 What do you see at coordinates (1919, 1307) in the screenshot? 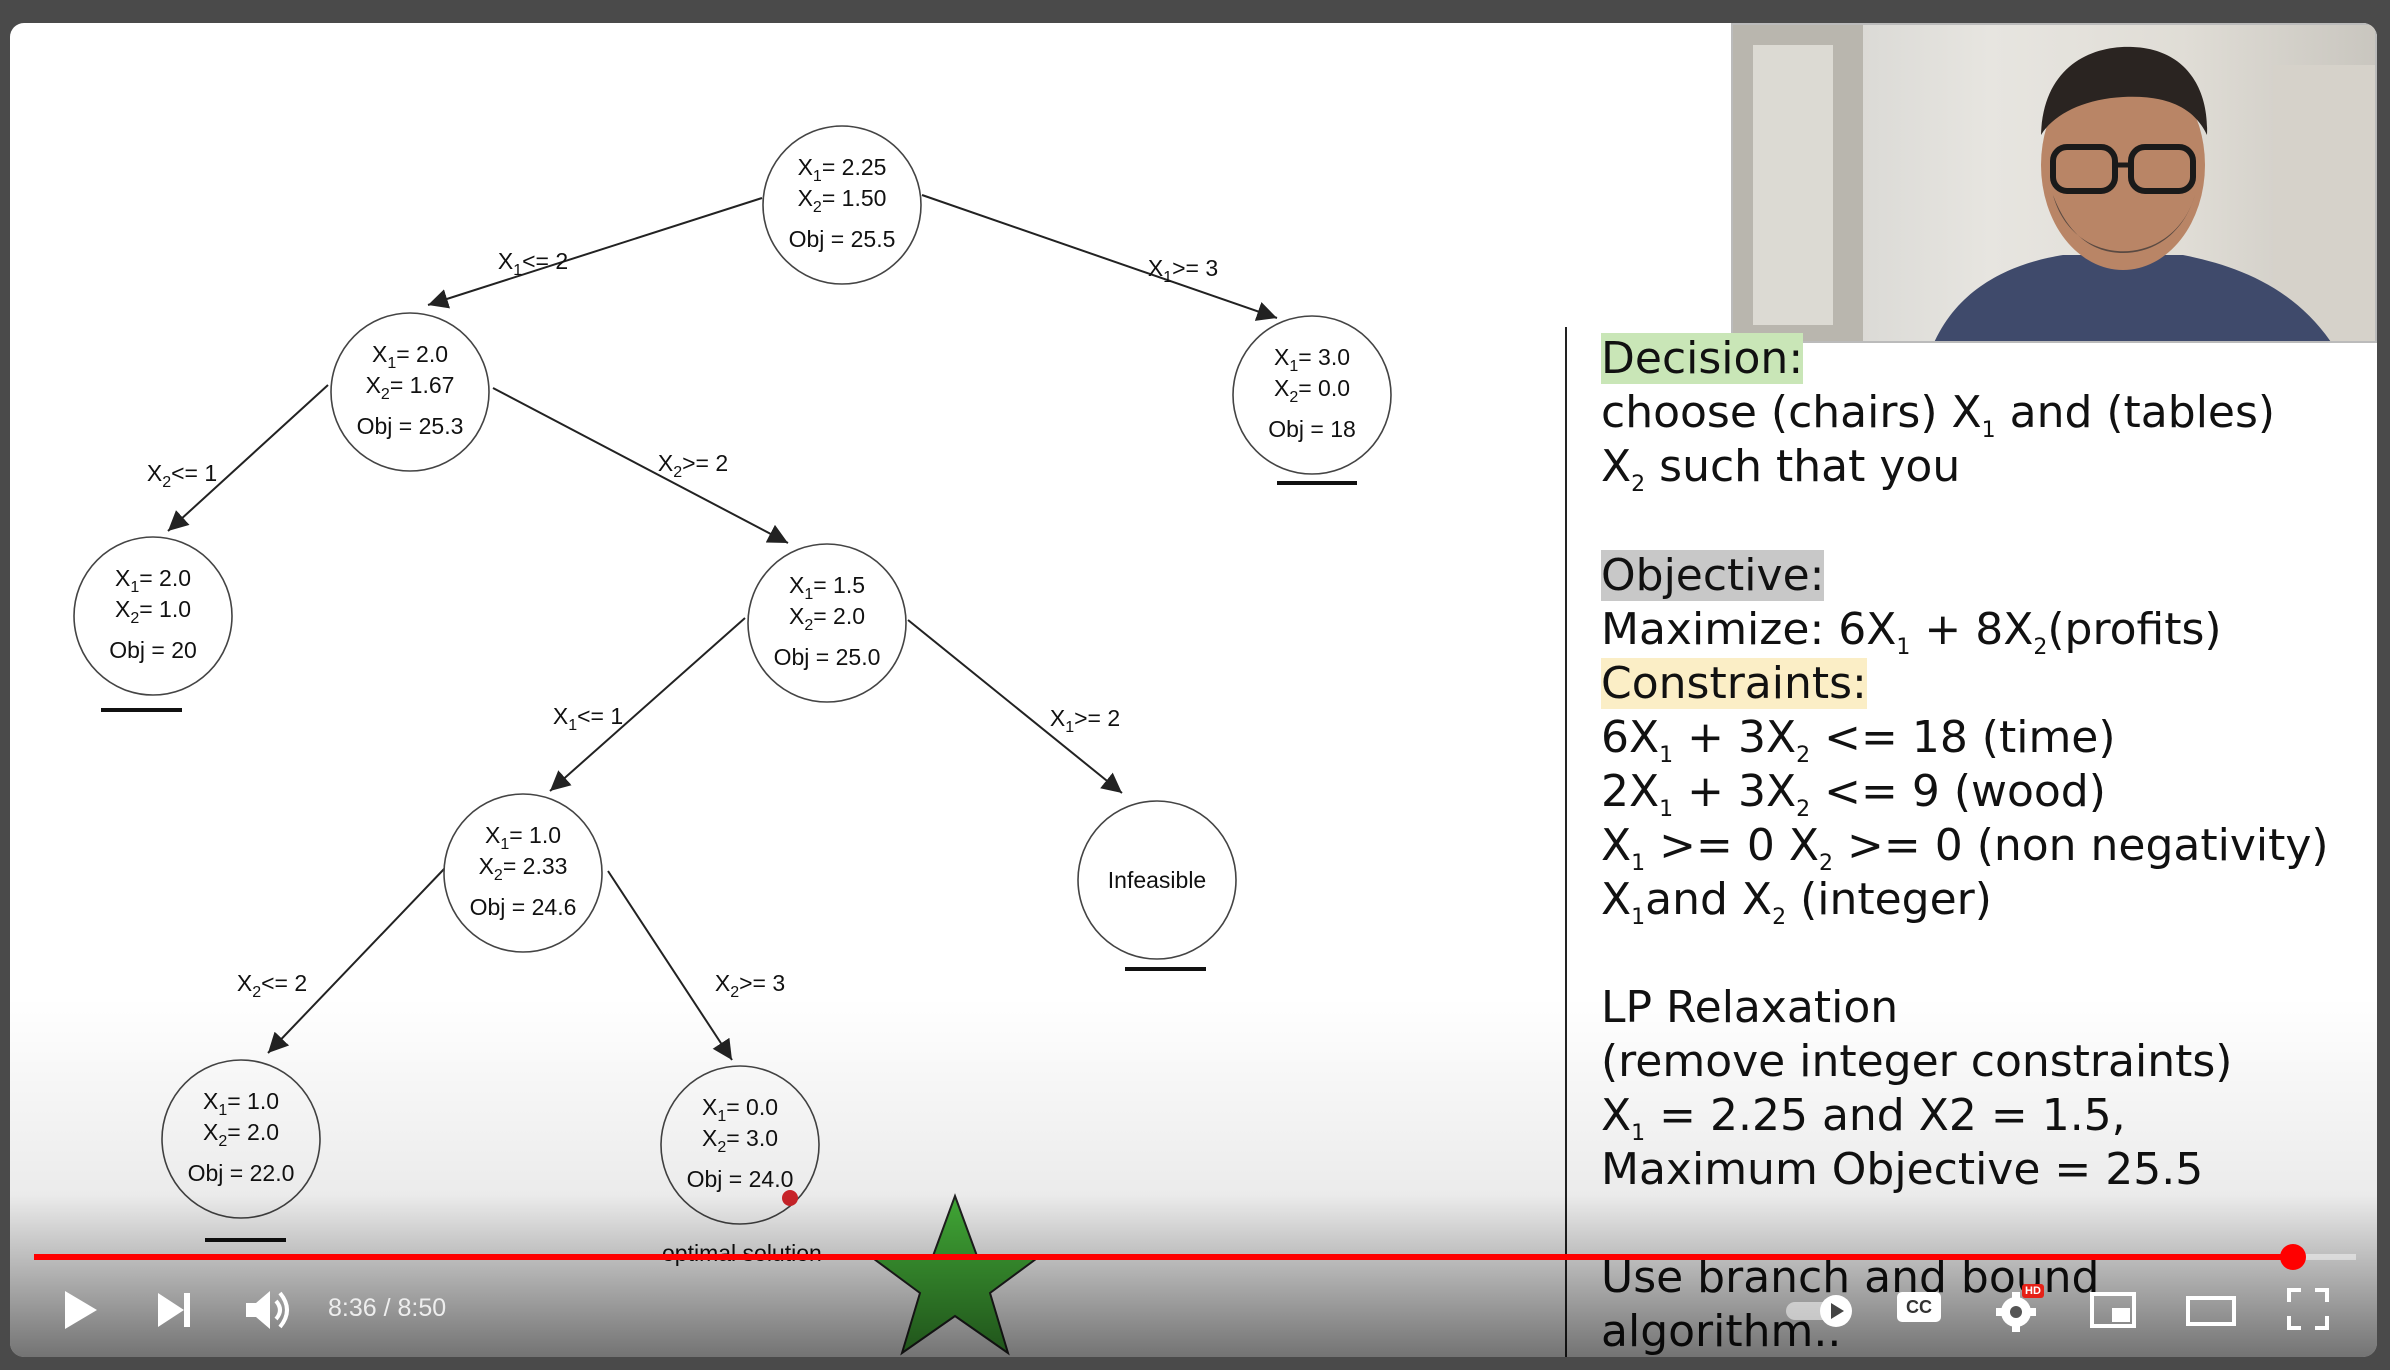
I see `cc-icon: CC` at bounding box center [1919, 1307].